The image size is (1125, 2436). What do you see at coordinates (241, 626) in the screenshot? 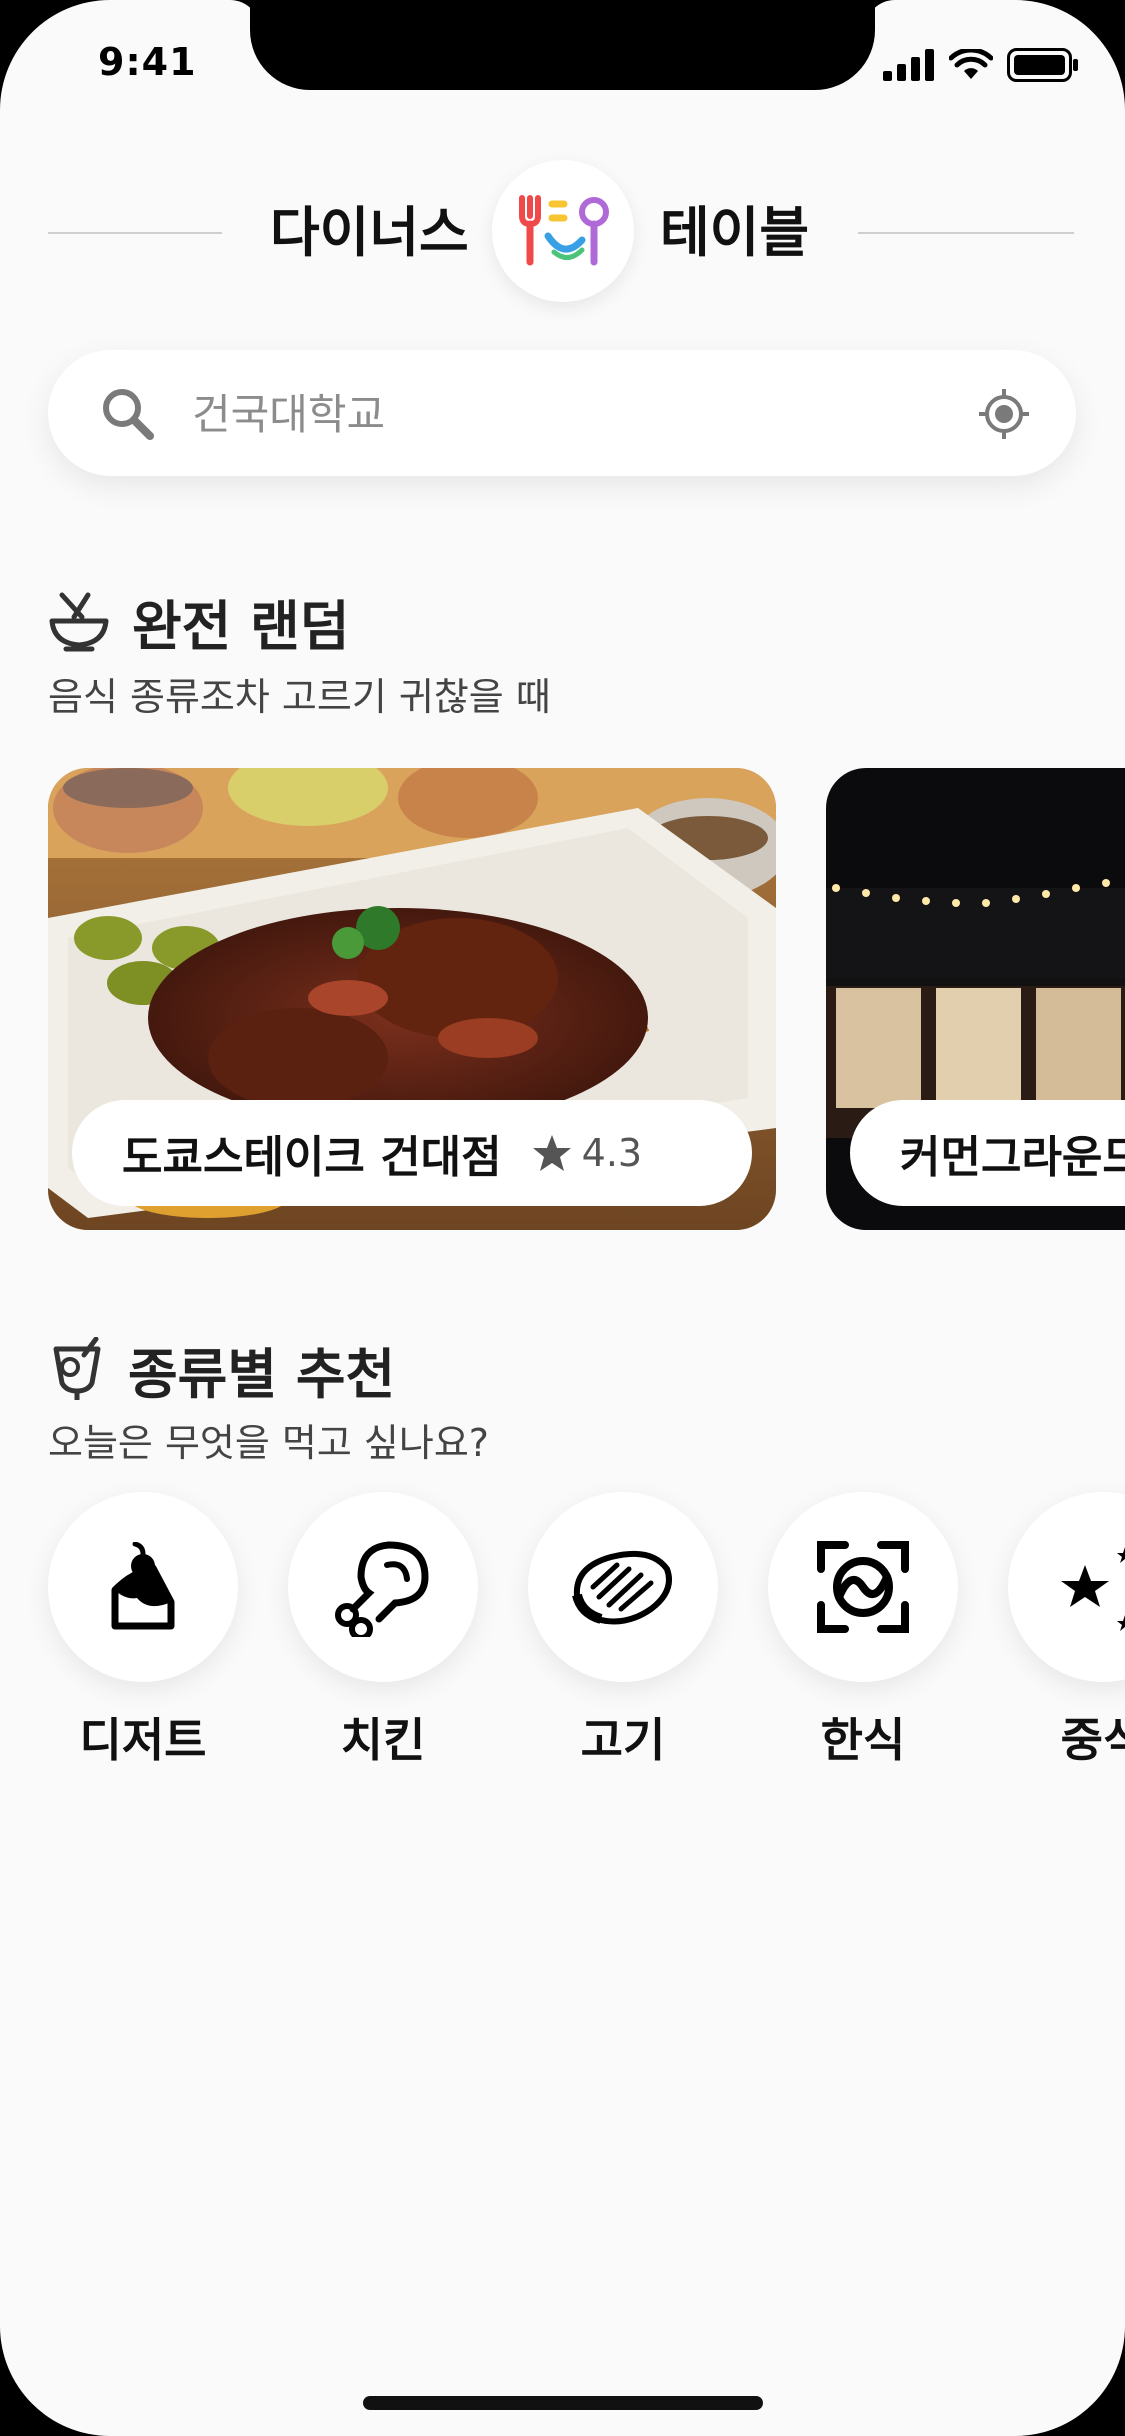
I see `random-section-title-text: 완전 랜덤` at bounding box center [241, 626].